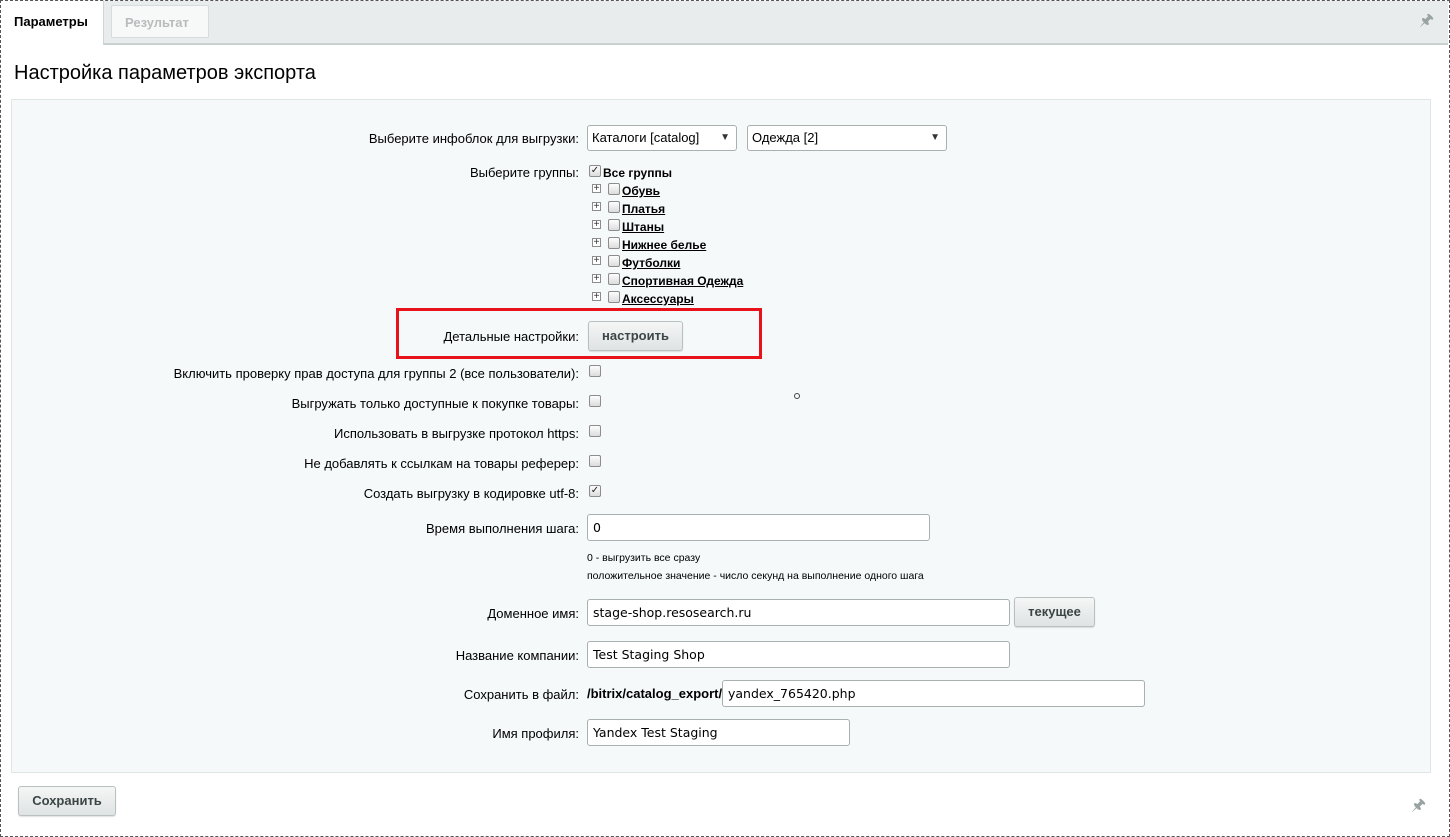  Describe the element at coordinates (658, 299) in the screenshot. I see `group-link: Аксессуары` at that location.